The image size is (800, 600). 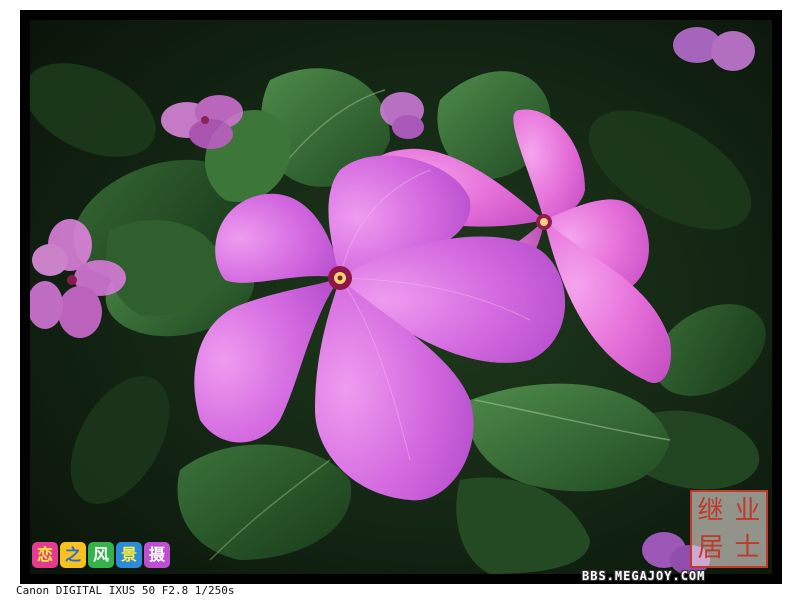 What do you see at coordinates (125, 590) in the screenshot?
I see `camera-exif-caption: Canon DIGITAL IXUS 50 F2.8 1/250s` at bounding box center [125, 590].